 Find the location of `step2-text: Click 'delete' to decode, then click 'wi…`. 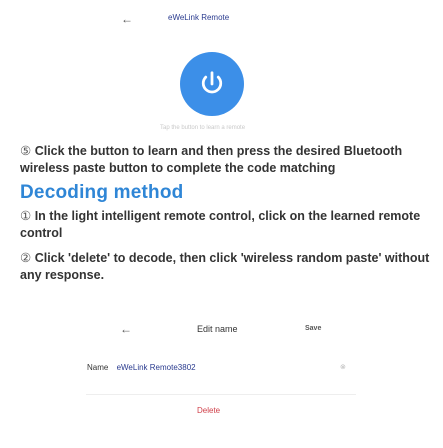

step2-text: Click 'delete' to decode, then click 'wi… is located at coordinates (225, 266).